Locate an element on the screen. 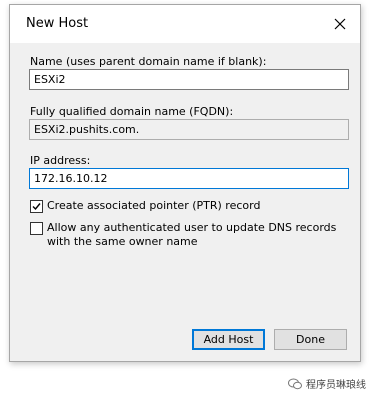  ptr-record-option: Create associated pointer (PTR) record is located at coordinates (145, 206).